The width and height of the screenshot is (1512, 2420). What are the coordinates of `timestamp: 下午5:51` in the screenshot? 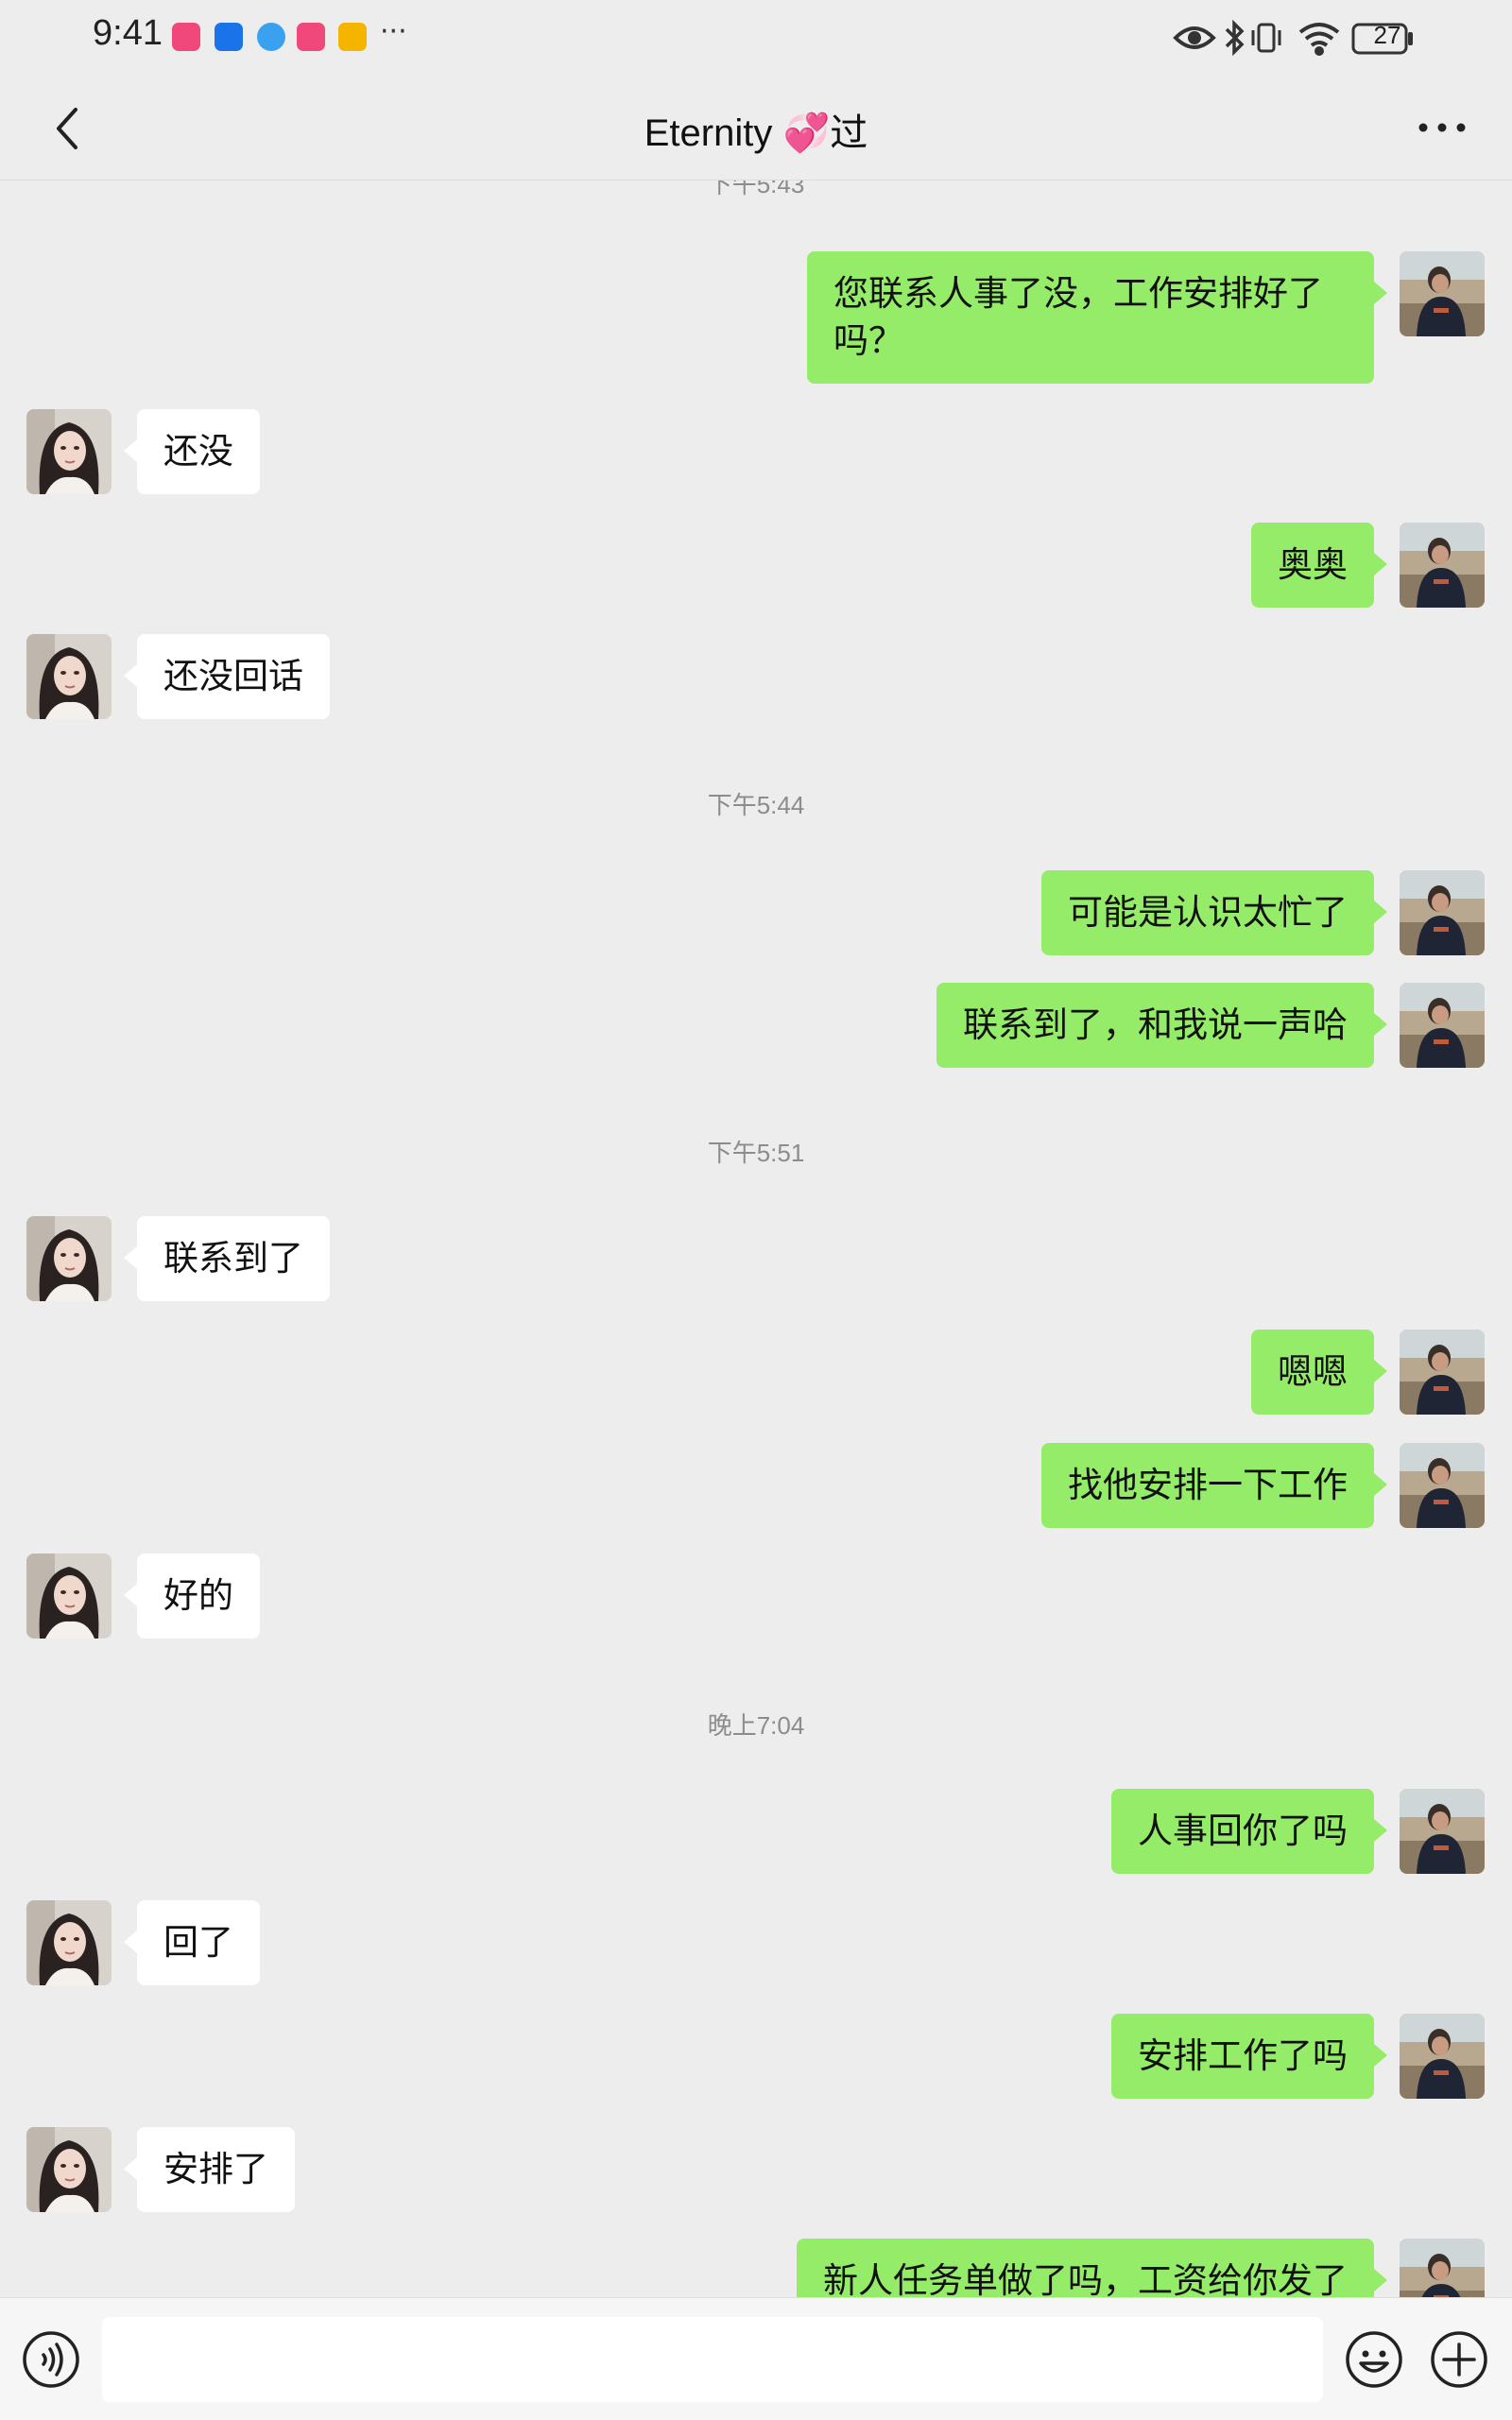 It's located at (756, 1153).